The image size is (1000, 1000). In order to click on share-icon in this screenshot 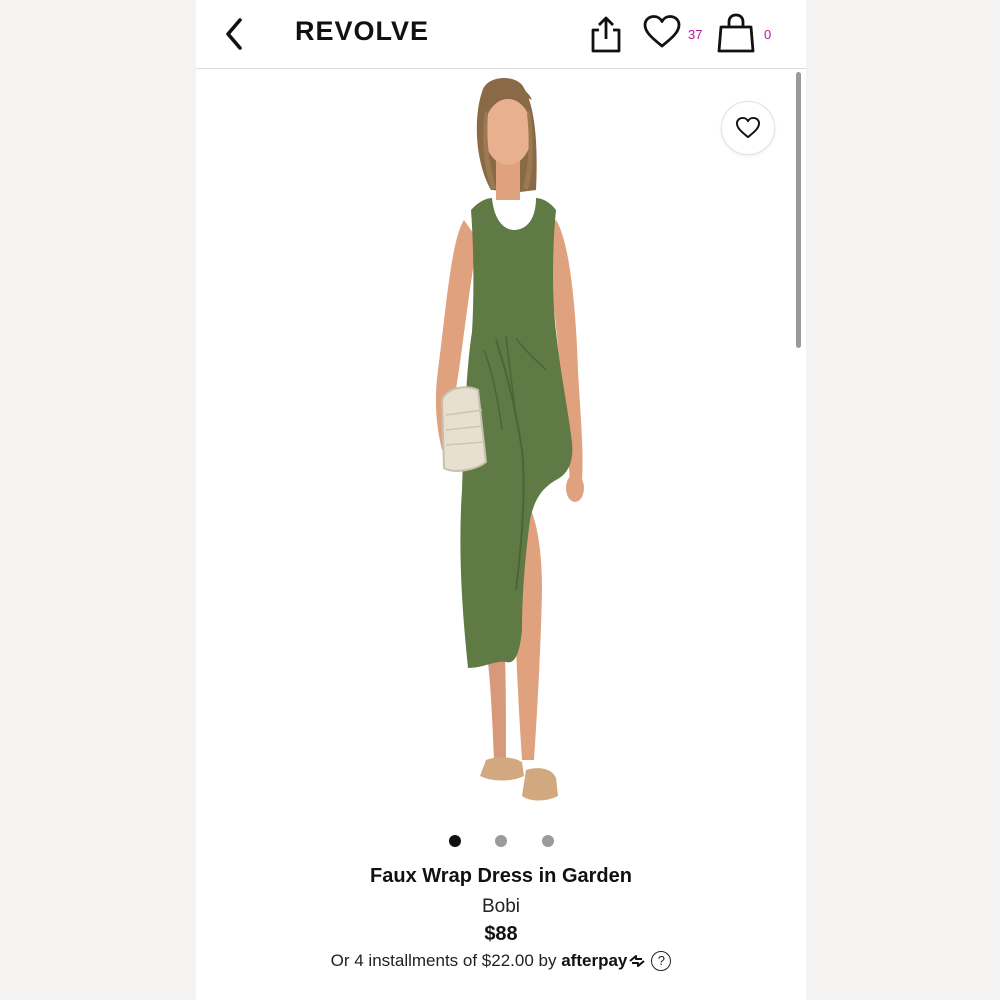, I will do `click(606, 34)`.